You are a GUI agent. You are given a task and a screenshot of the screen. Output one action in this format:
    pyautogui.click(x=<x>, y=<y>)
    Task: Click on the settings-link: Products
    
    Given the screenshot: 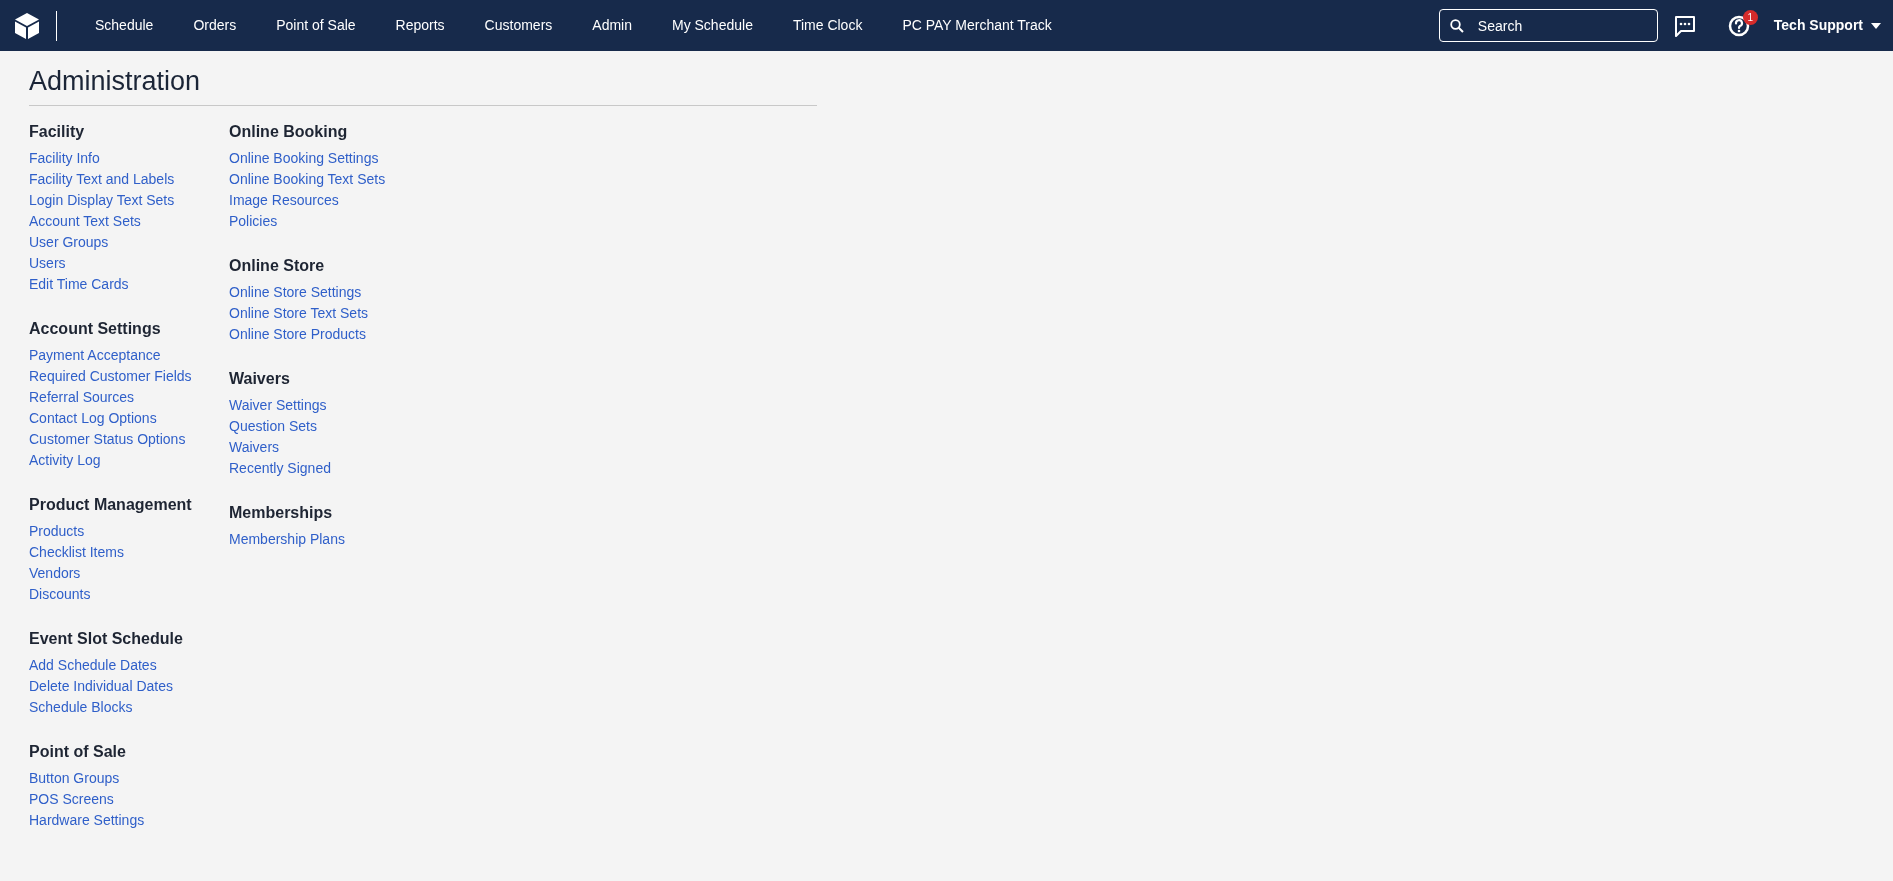 What is the action you would take?
    pyautogui.click(x=57, y=532)
    